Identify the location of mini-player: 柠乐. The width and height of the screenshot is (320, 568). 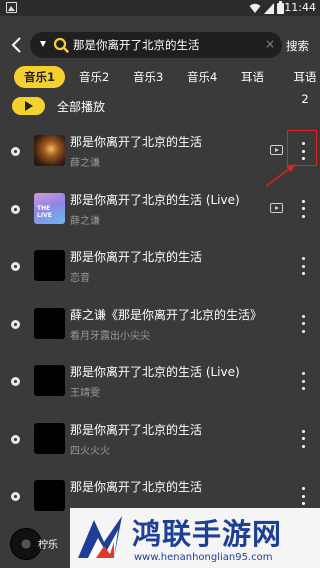
(41, 545).